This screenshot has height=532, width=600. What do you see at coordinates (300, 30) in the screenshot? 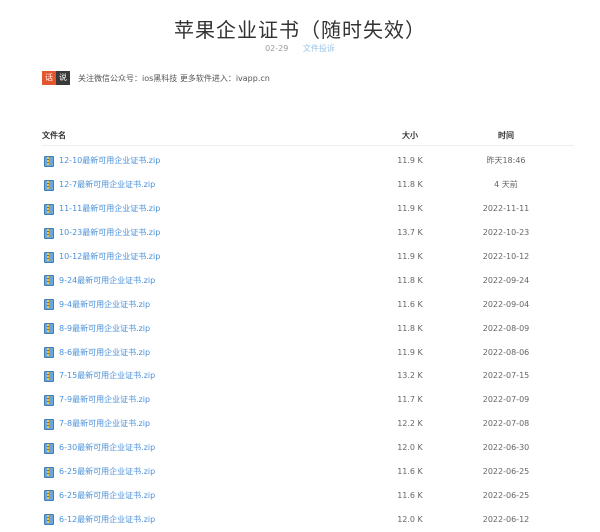
I see `page-title: 苹果企业证书（随时失效）` at bounding box center [300, 30].